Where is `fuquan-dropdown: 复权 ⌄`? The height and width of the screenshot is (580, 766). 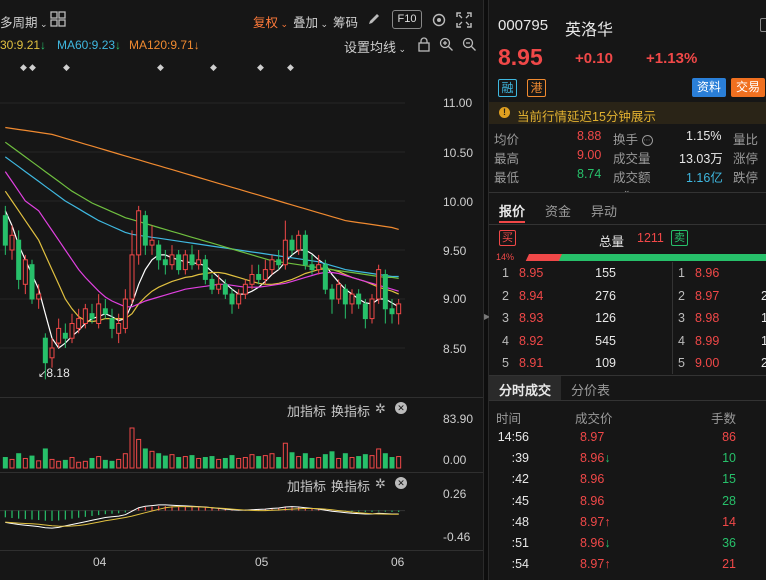 fuquan-dropdown: 复权 ⌄ is located at coordinates (270, 21).